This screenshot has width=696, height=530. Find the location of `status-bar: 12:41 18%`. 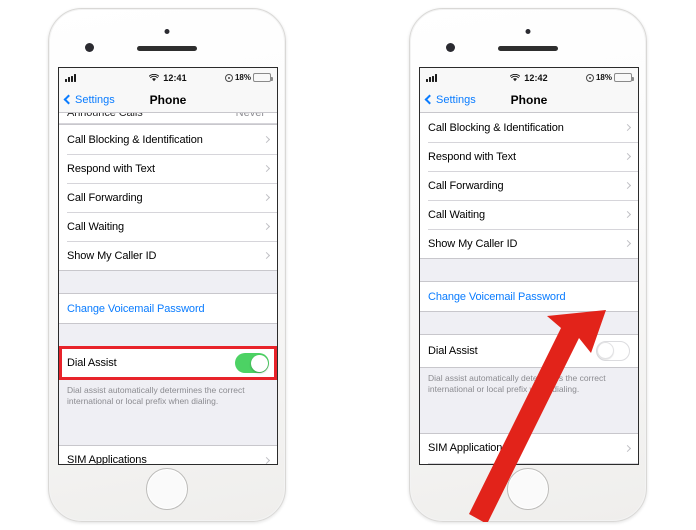

status-bar: 12:41 18% is located at coordinates (168, 77).